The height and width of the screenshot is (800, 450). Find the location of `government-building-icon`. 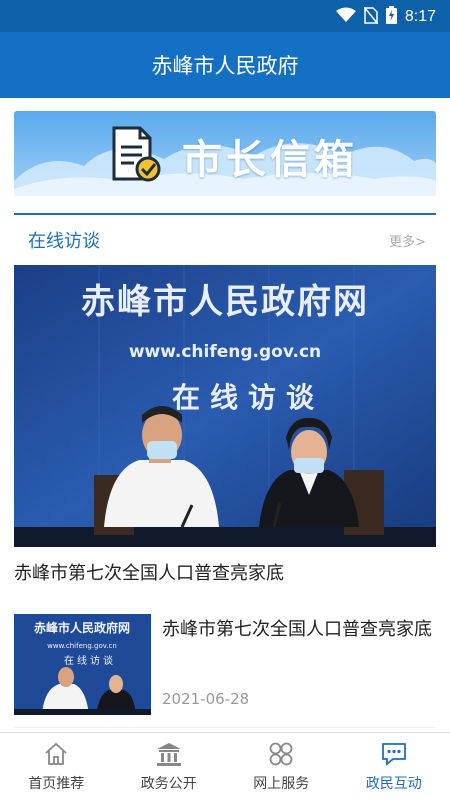

government-building-icon is located at coordinates (169, 754).